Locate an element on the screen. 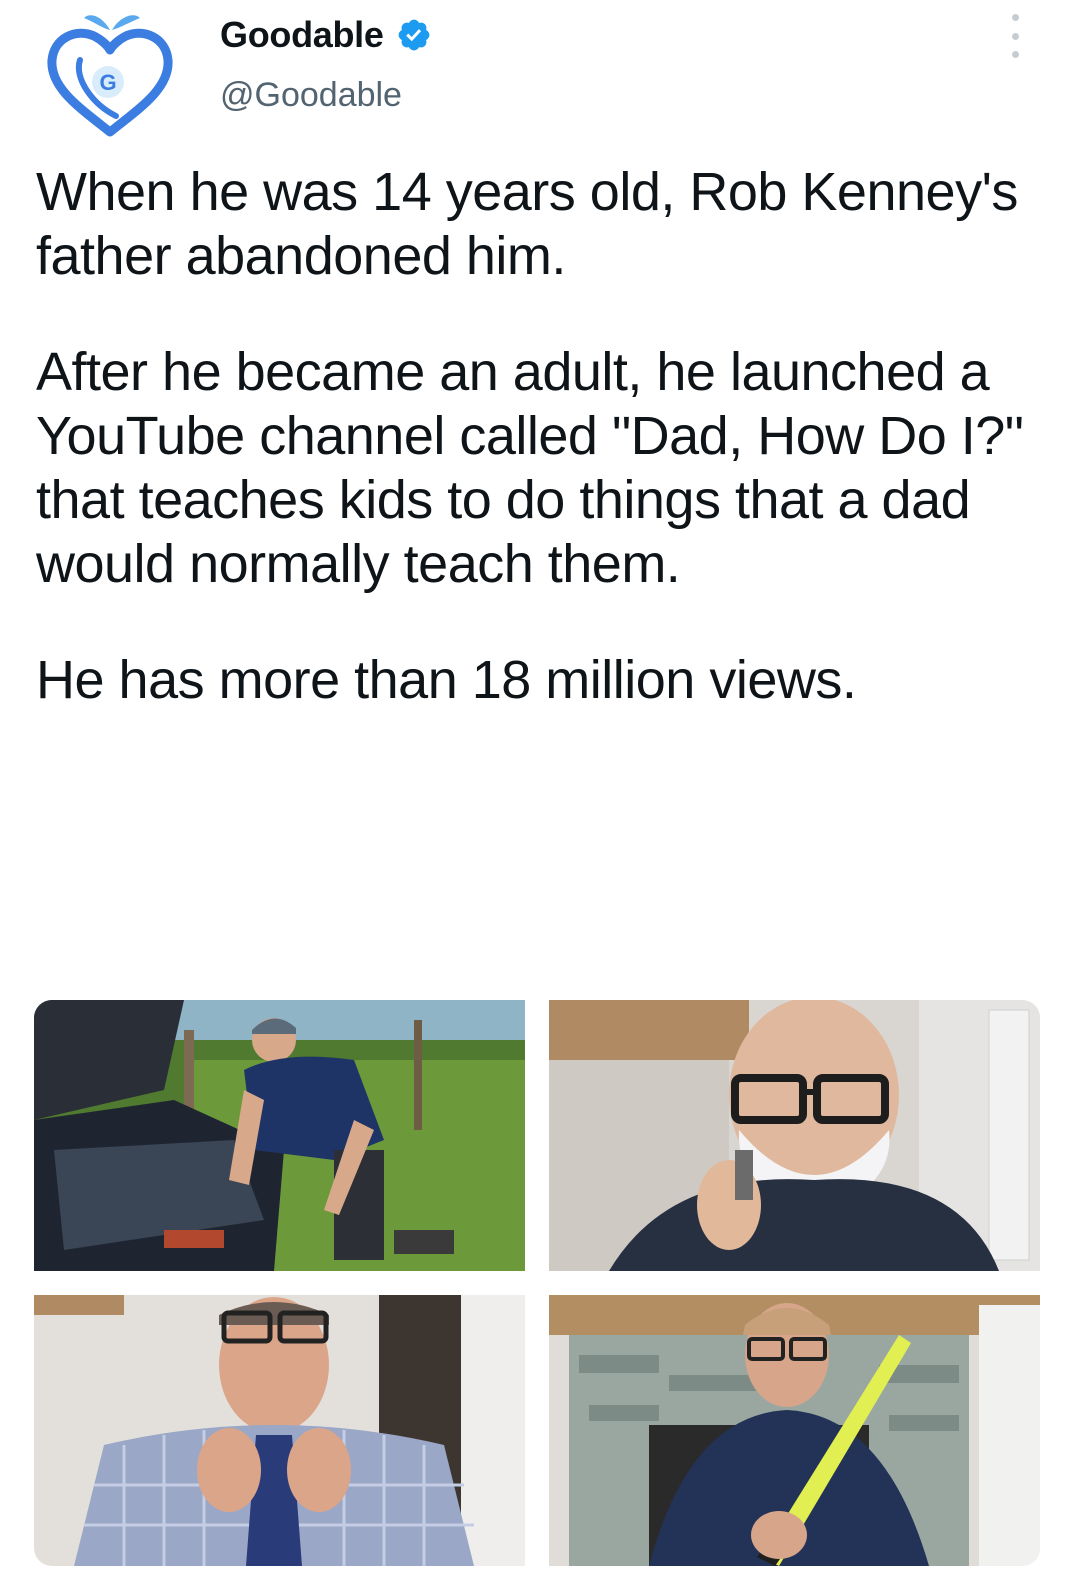 Image resolution: width=1080 pixels, height=1579 pixels. avatar: G is located at coordinates (110, 73).